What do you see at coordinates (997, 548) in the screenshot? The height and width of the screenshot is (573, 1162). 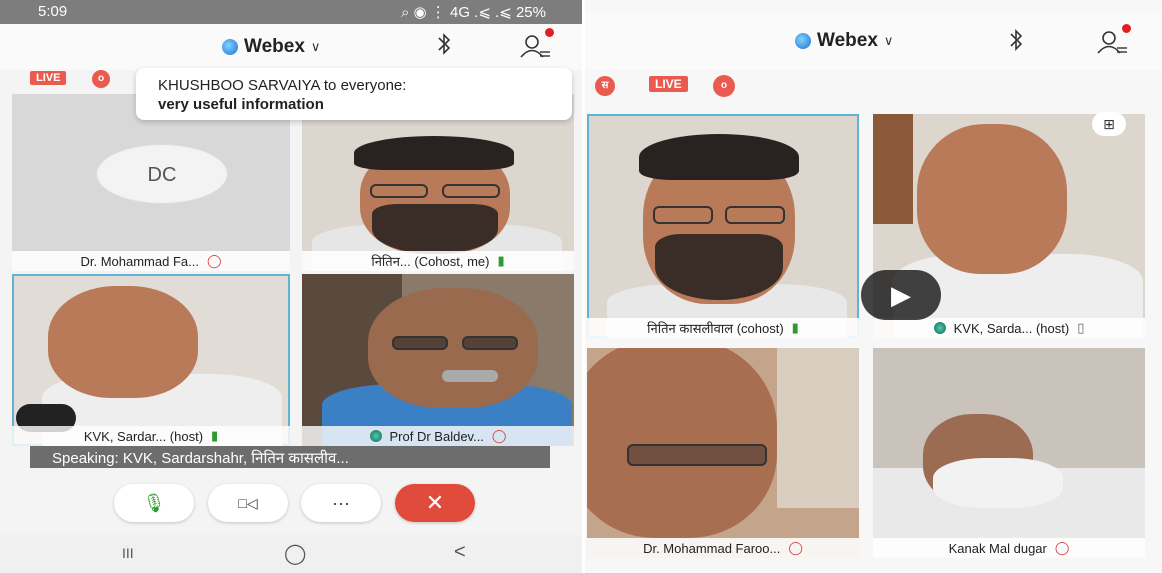 I see `participant-name: Kanak Mal dugar` at bounding box center [997, 548].